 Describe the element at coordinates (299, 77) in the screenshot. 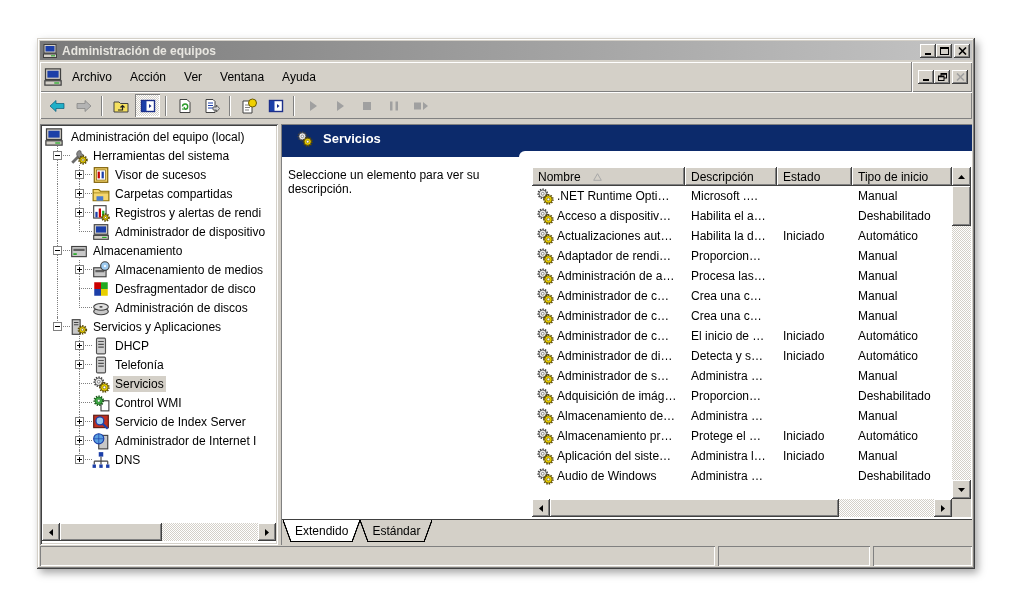

I see `menu-item: Ayuda` at that location.